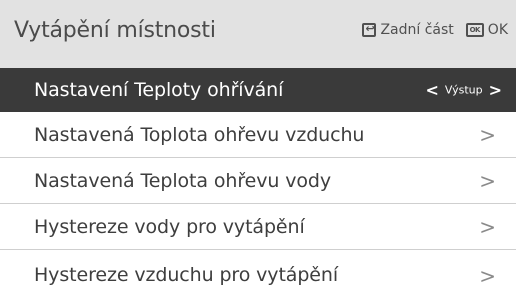 The image size is (516, 298). I want to click on menu-item-label: Nastavení Teploty ohřívání, so click(159, 89).